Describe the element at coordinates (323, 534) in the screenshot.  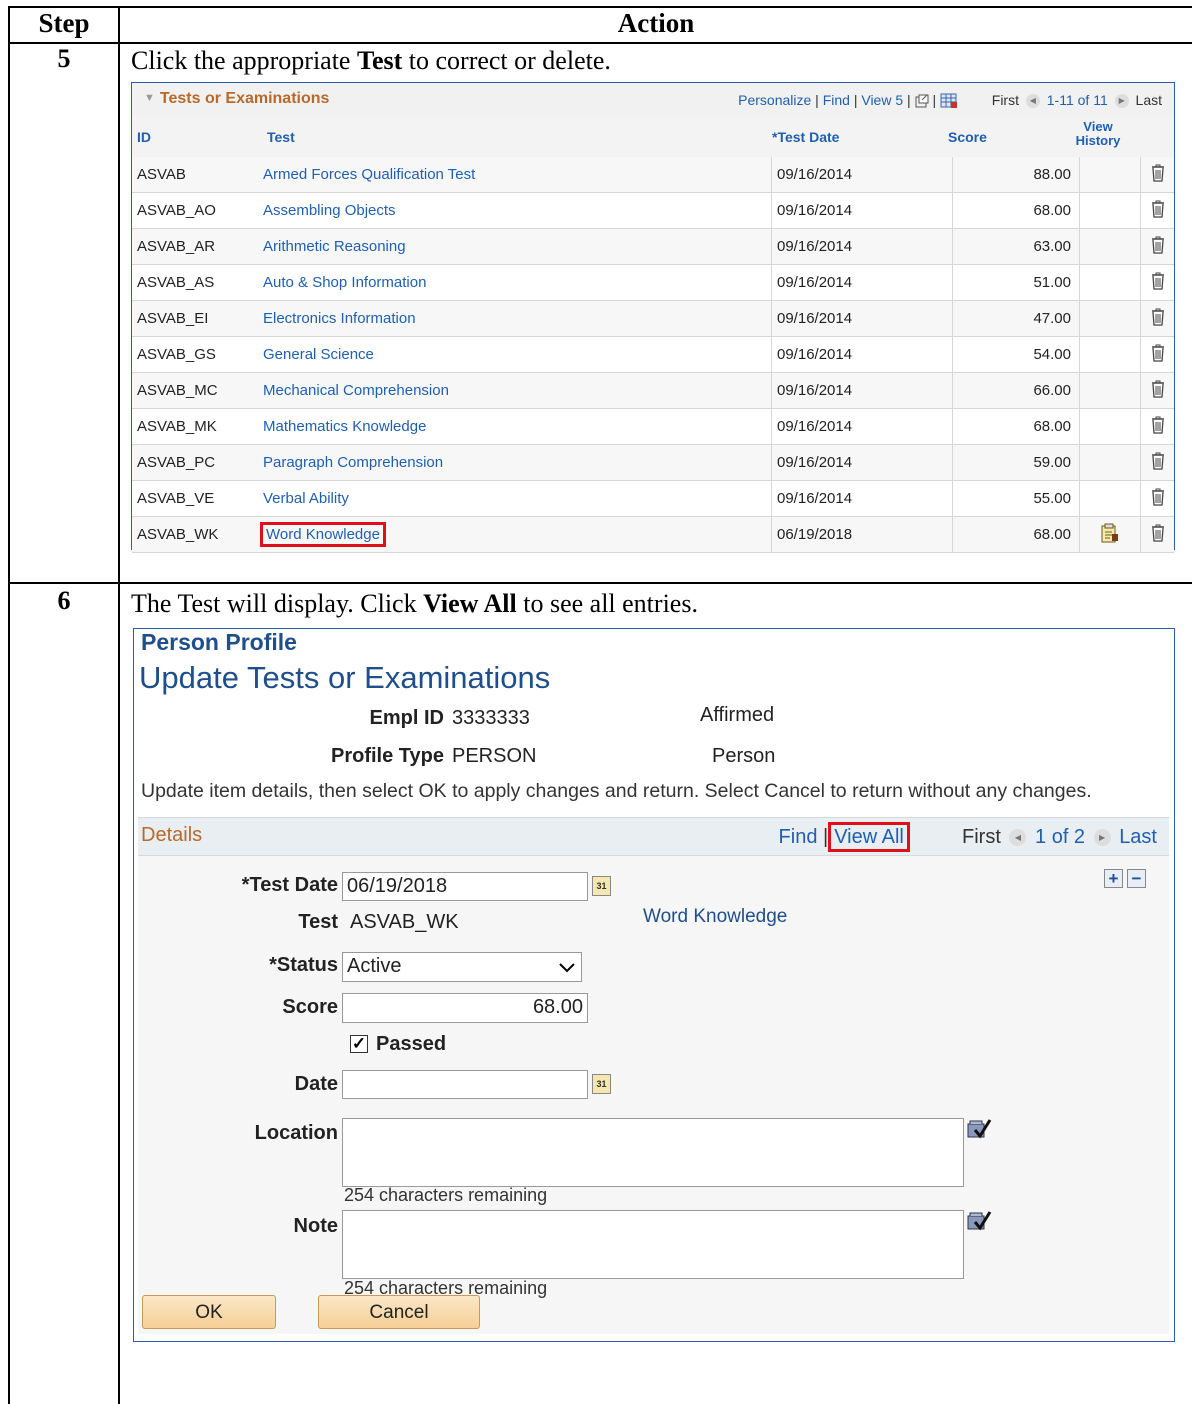
I see `test-link: Word Knowledge` at that location.